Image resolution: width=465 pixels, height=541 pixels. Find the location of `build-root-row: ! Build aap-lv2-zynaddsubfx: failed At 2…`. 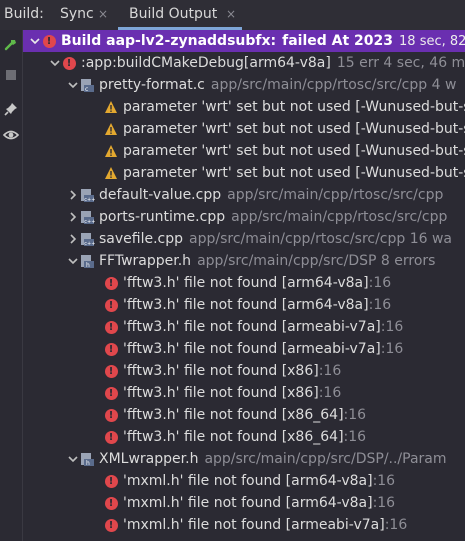

build-root-row: ! Build aap-lv2-zynaddsubfx: failed At 2… is located at coordinates (244, 41).